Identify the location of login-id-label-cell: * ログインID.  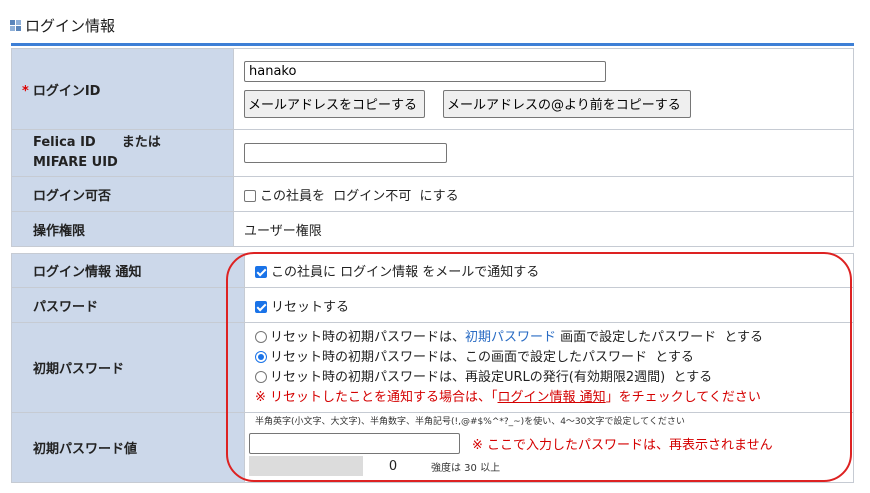
(122, 89).